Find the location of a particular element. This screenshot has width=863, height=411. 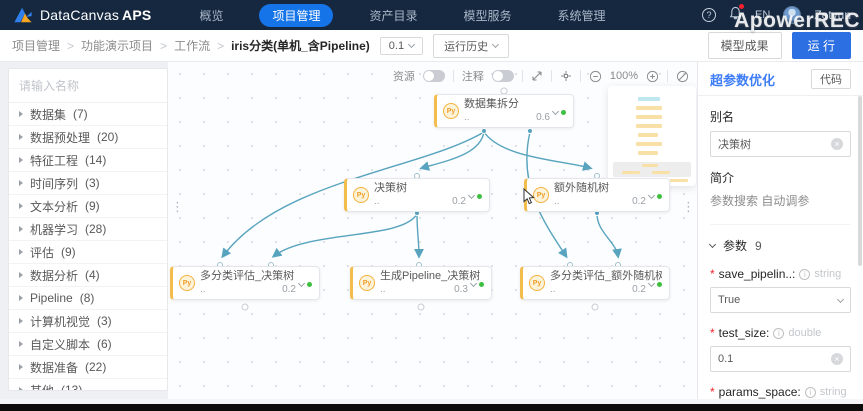

canvas-minimap is located at coordinates (652, 136).